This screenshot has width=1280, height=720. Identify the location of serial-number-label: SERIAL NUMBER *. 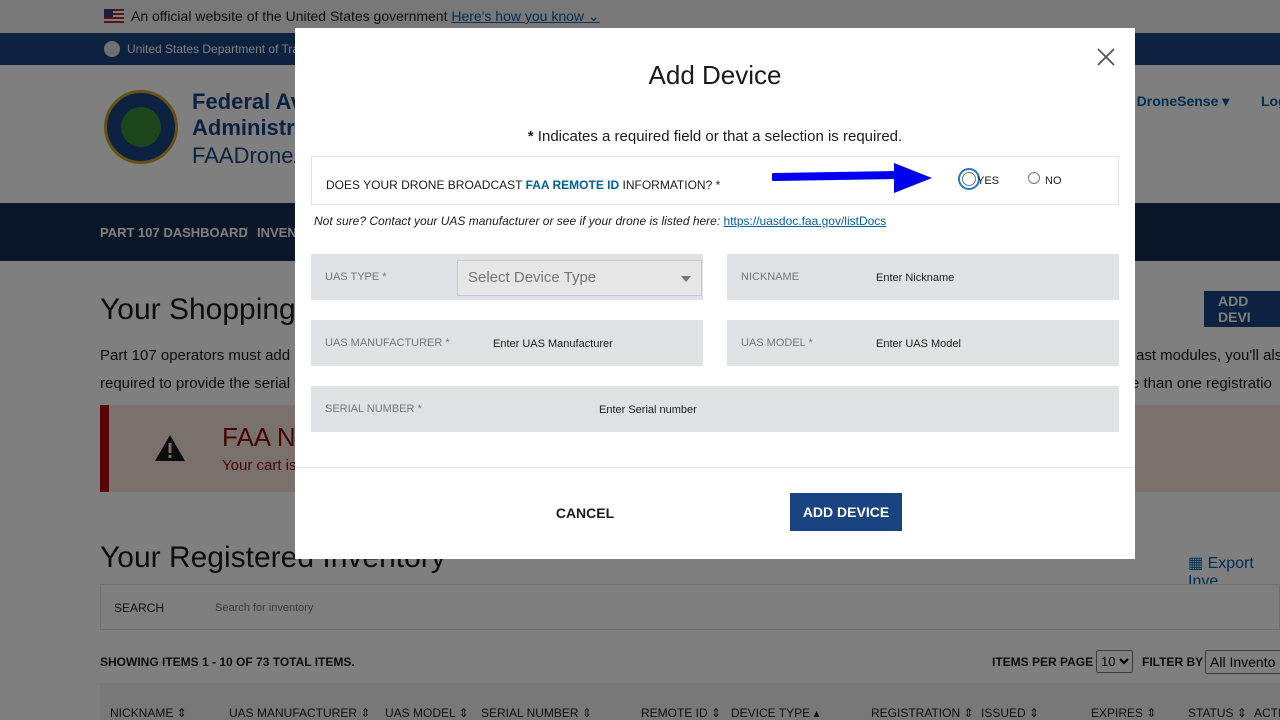
(373, 409).